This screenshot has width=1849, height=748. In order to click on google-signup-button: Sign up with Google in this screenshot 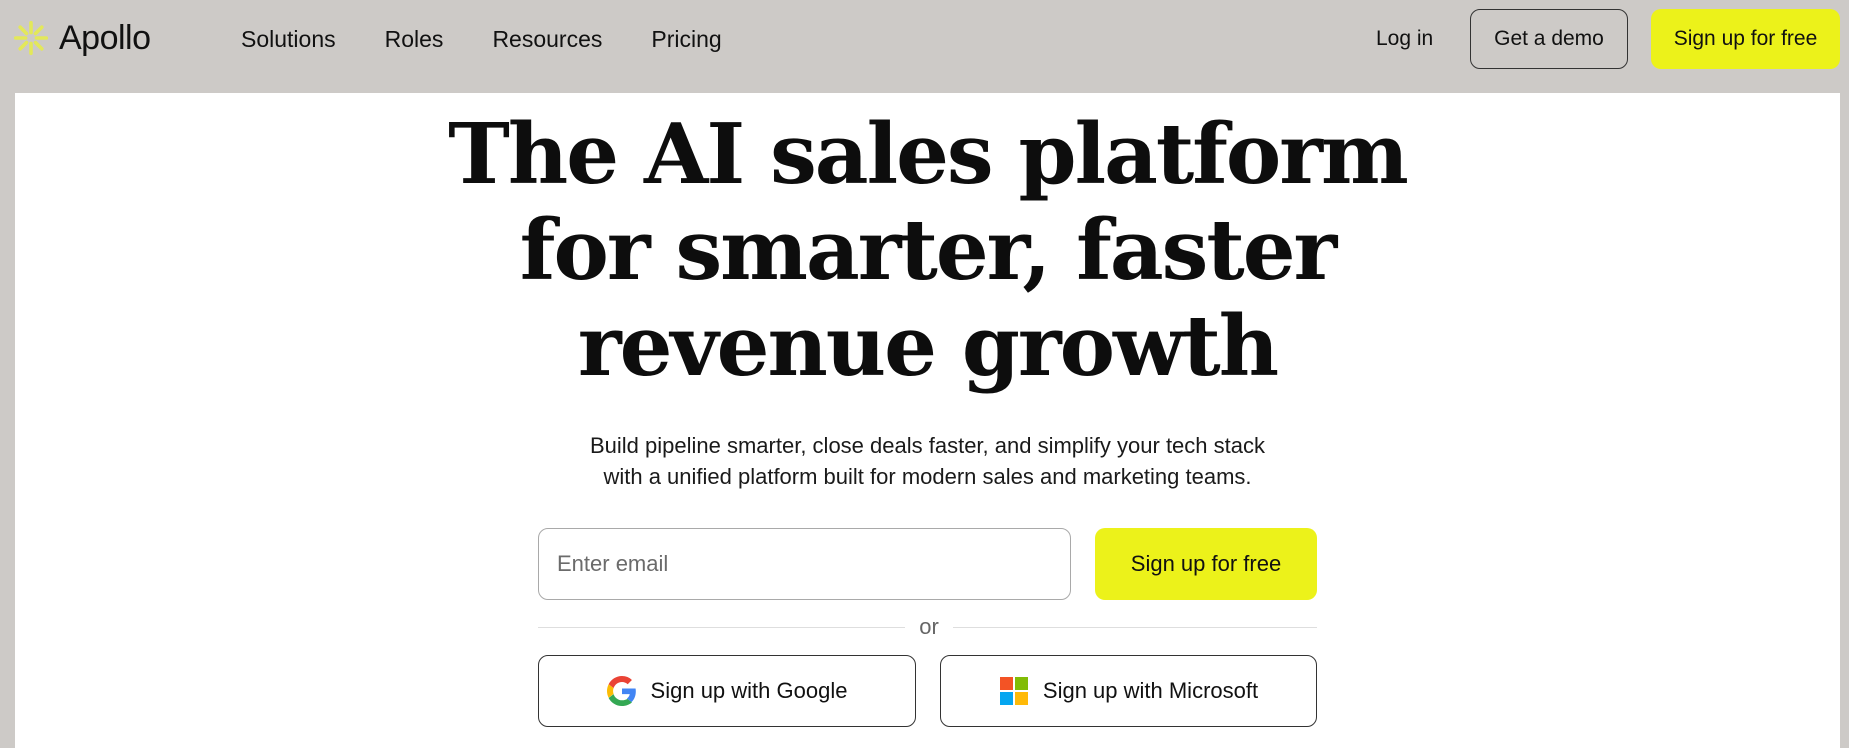, I will do `click(727, 691)`.